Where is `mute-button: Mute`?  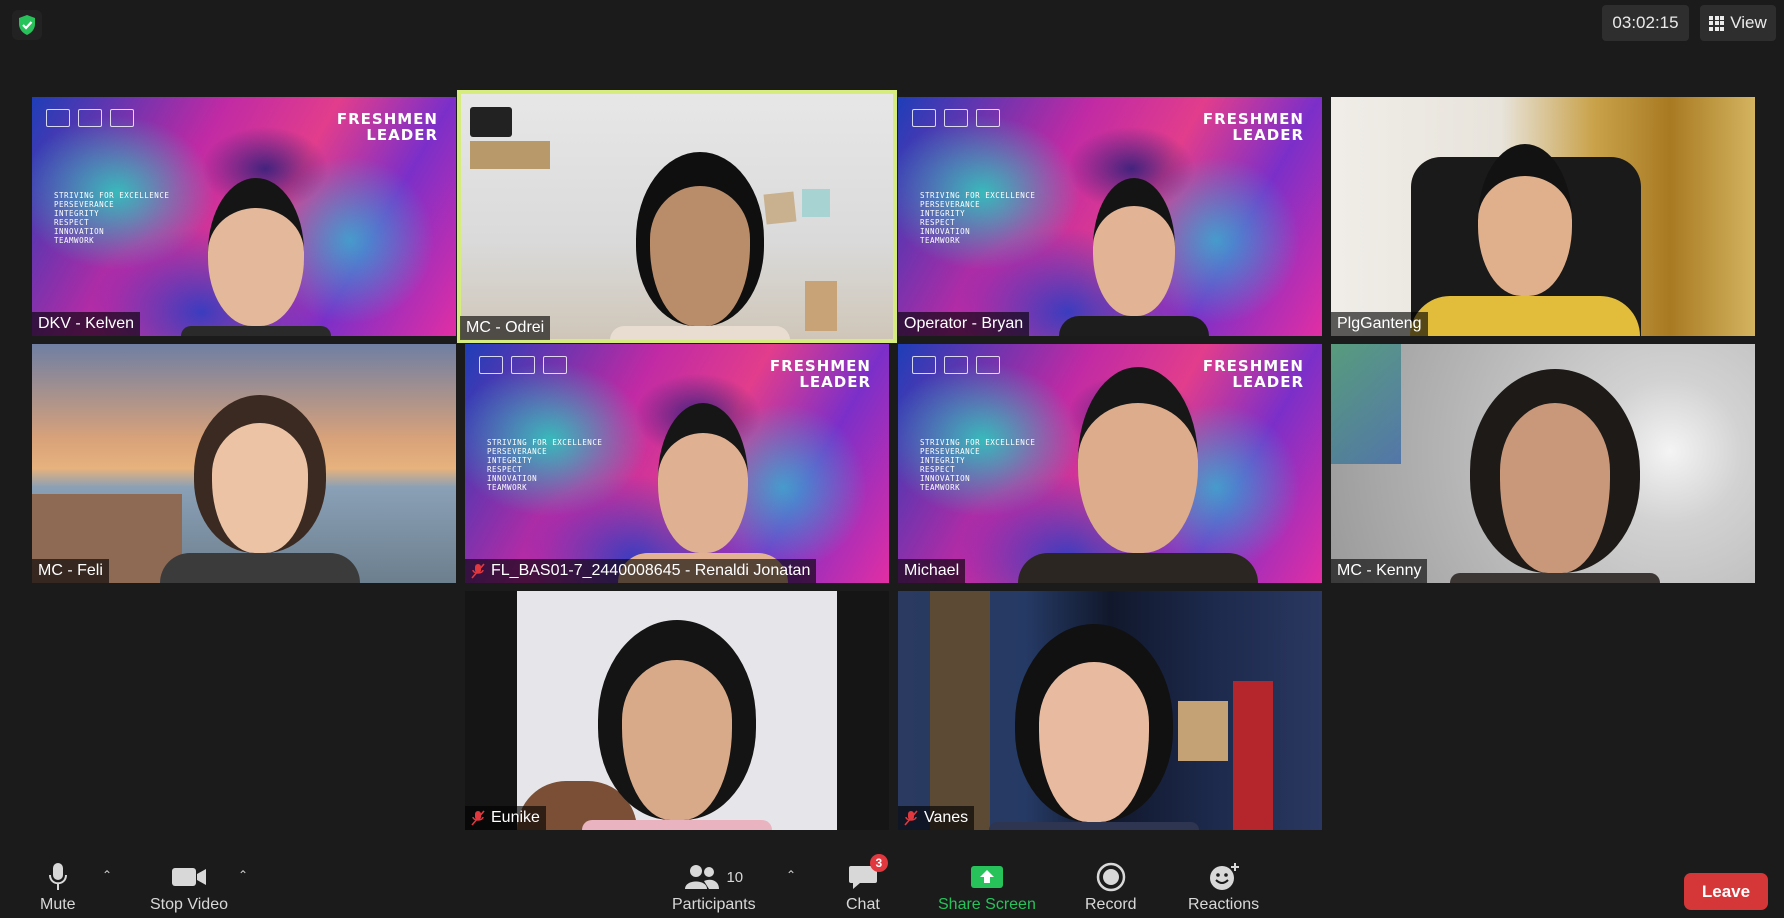
mute-button: Mute is located at coordinates (58, 888).